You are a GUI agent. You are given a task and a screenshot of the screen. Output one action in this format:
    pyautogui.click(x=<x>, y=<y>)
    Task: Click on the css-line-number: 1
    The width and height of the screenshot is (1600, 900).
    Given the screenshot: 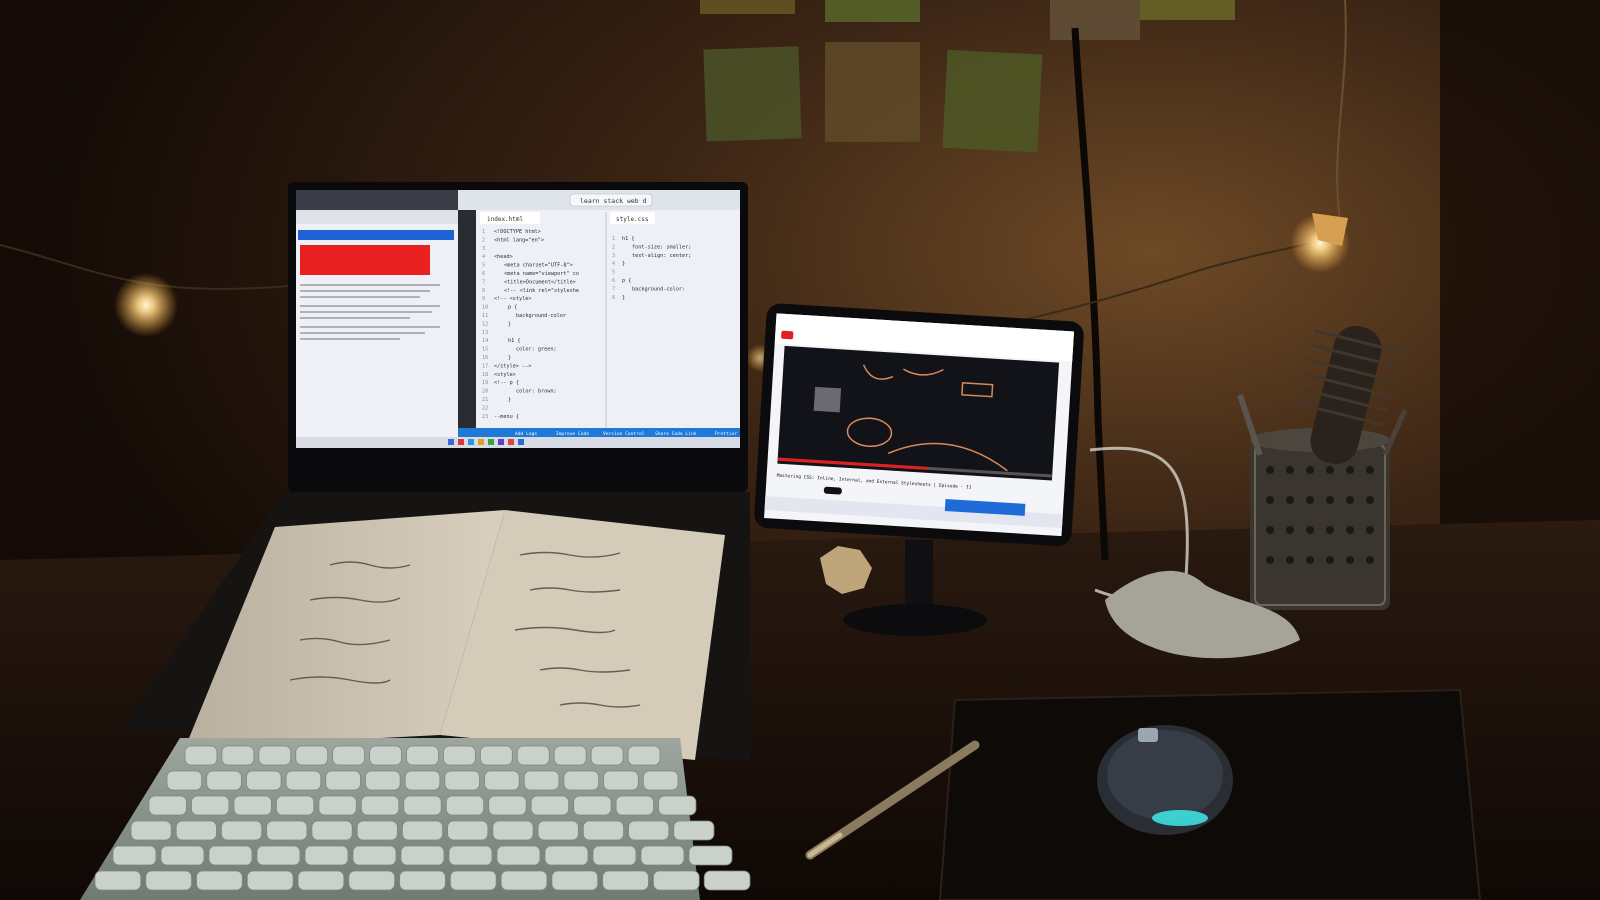 What is the action you would take?
    pyautogui.click(x=613, y=239)
    